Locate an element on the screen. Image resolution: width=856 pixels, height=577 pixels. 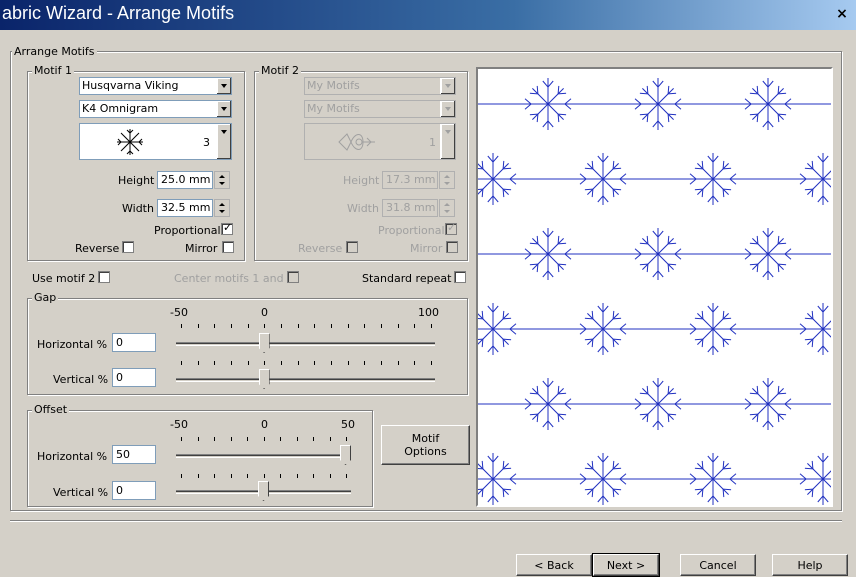
motif1-height-label: Height is located at coordinates (136, 180).